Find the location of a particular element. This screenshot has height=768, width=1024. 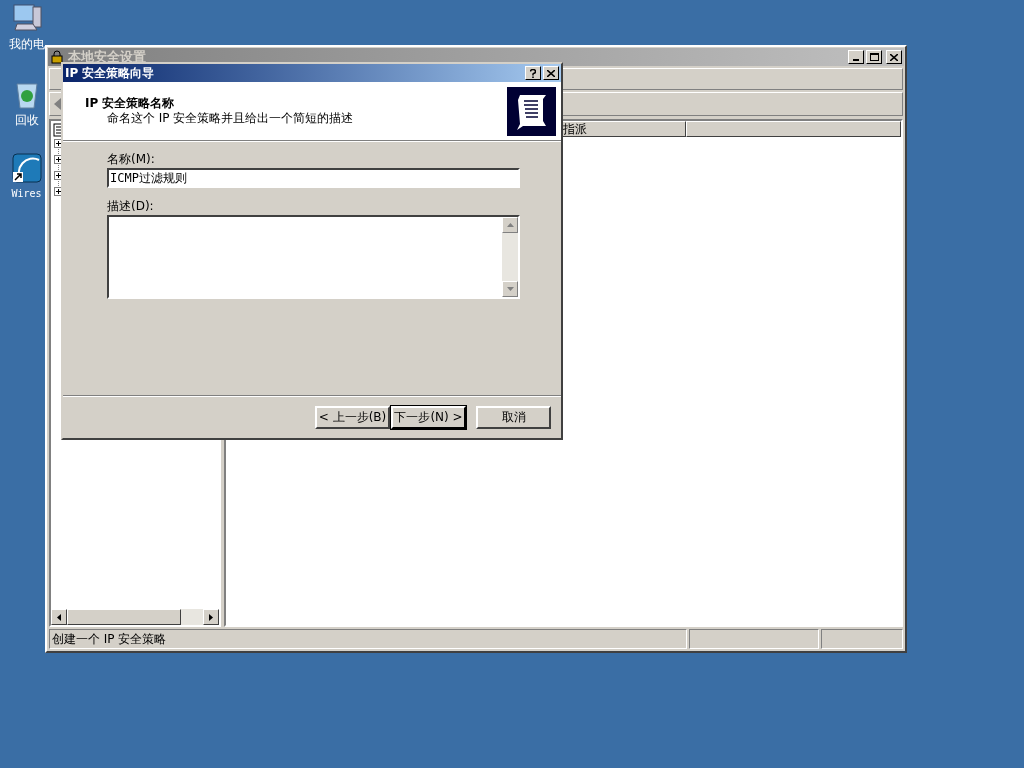

help-button is located at coordinates (533, 73).